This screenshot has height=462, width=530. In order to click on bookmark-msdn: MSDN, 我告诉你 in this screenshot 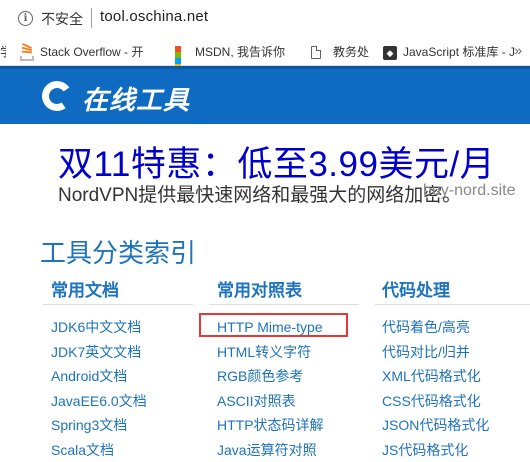, I will do `click(230, 52)`.